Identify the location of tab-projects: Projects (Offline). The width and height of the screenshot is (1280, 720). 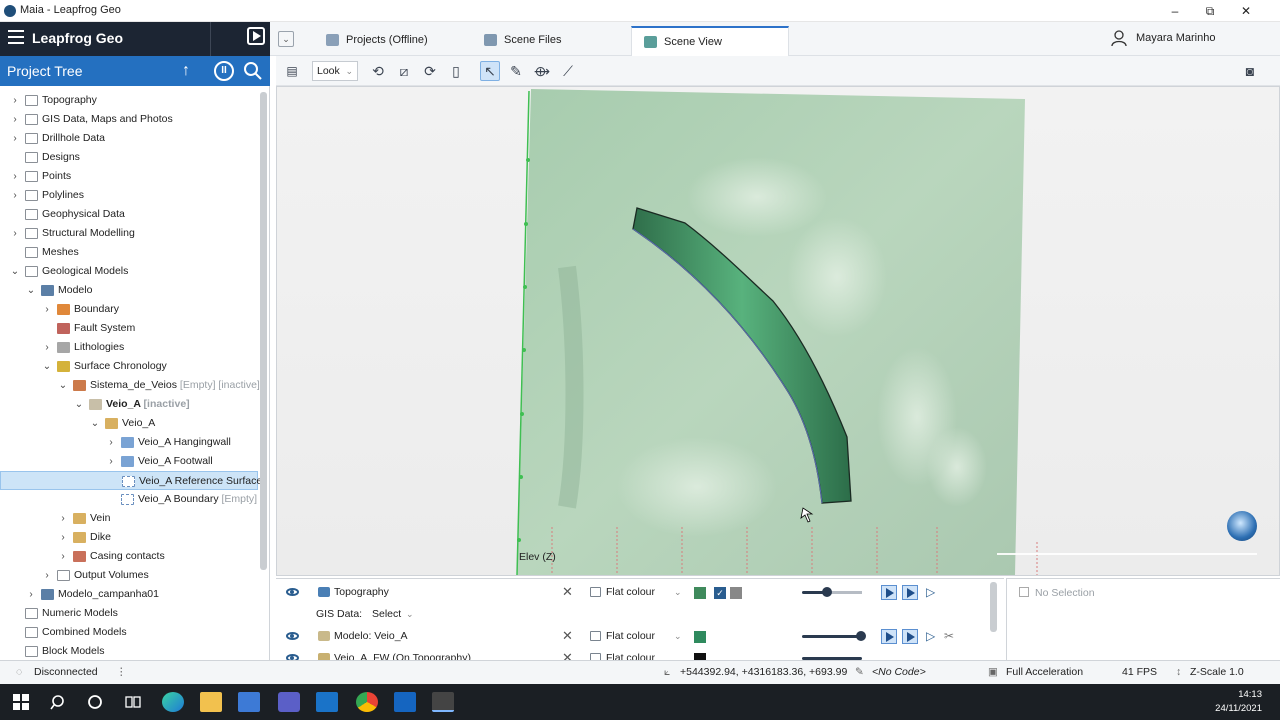
(378, 41).